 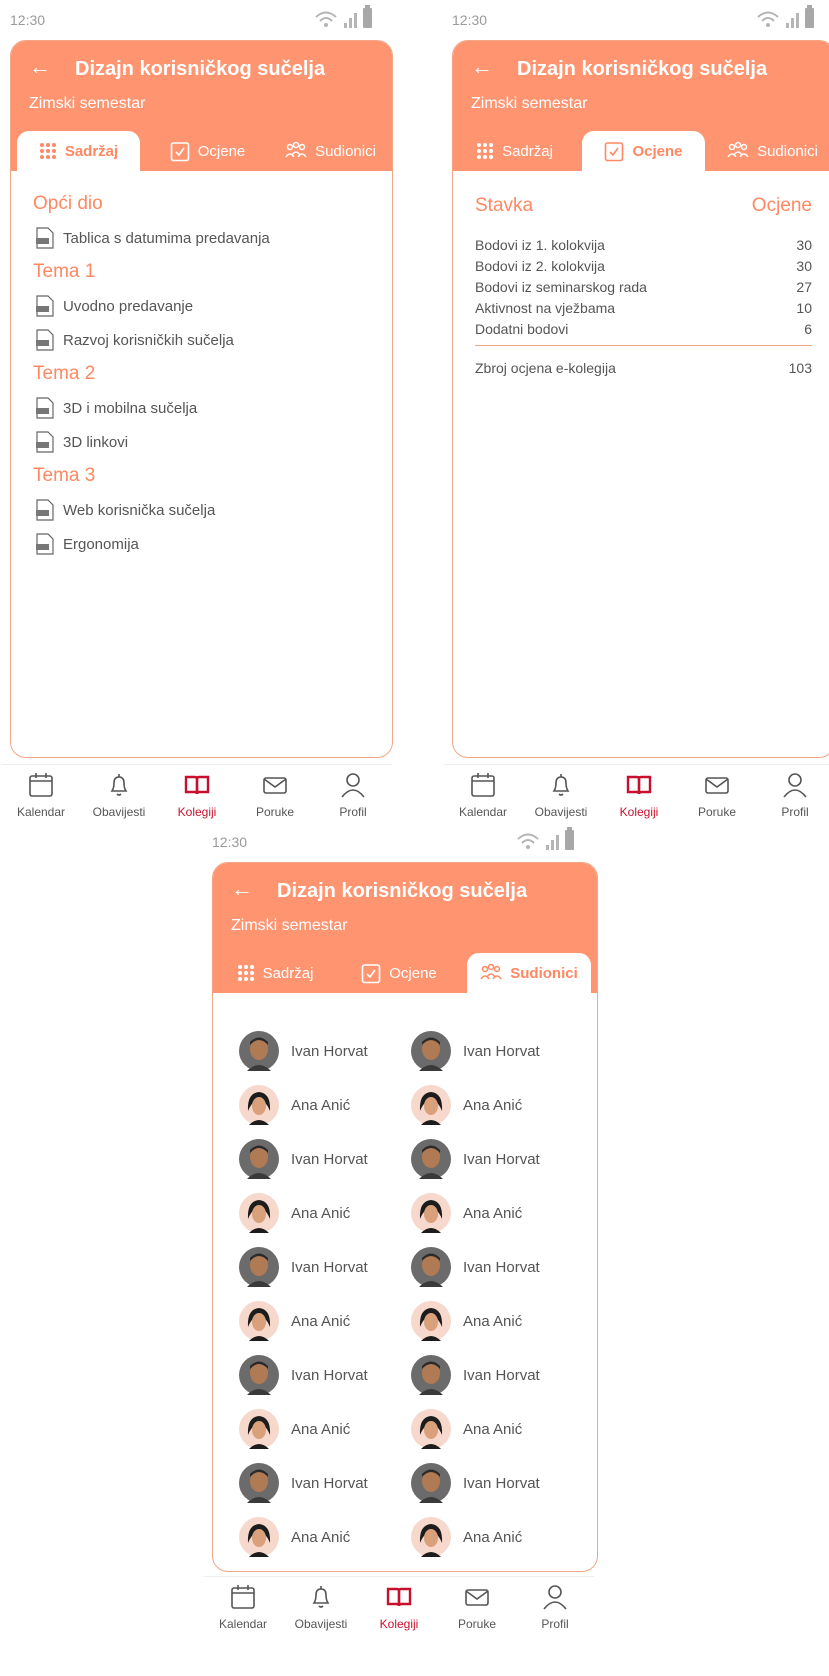 I want to click on bell-icon, so click(x=119, y=785).